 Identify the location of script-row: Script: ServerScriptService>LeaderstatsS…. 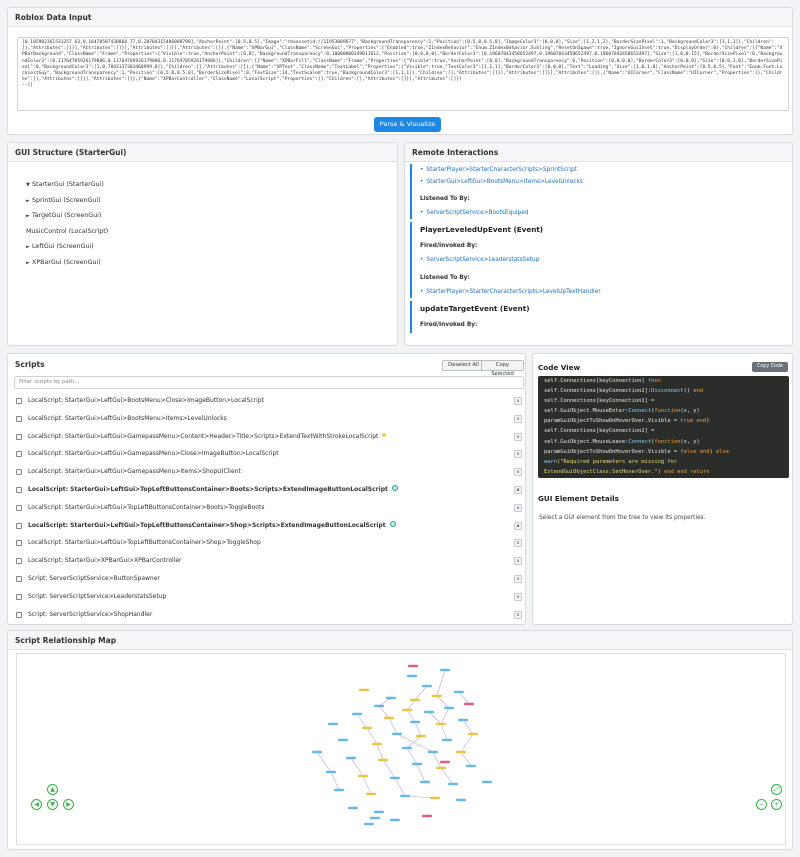
(269, 597).